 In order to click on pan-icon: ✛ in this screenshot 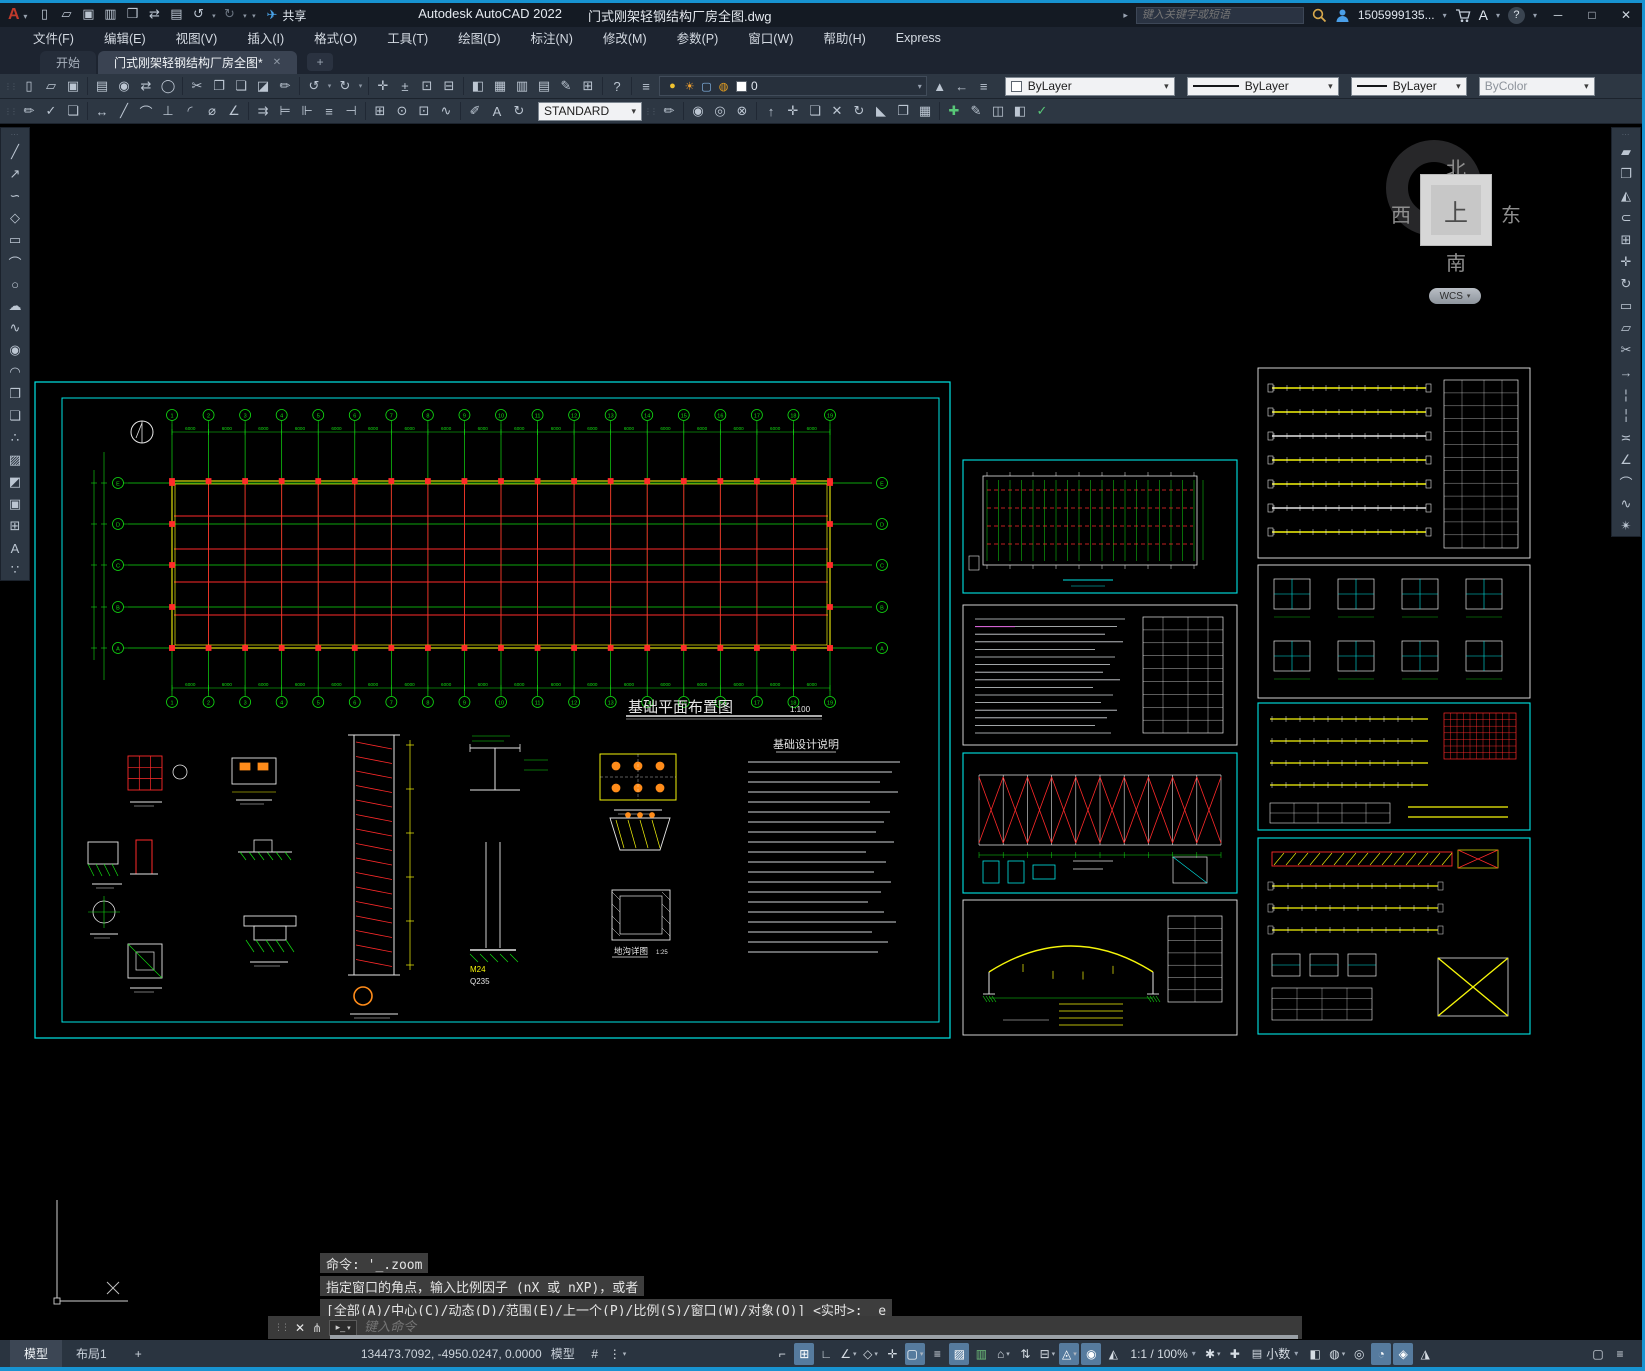, I will do `click(383, 86)`.